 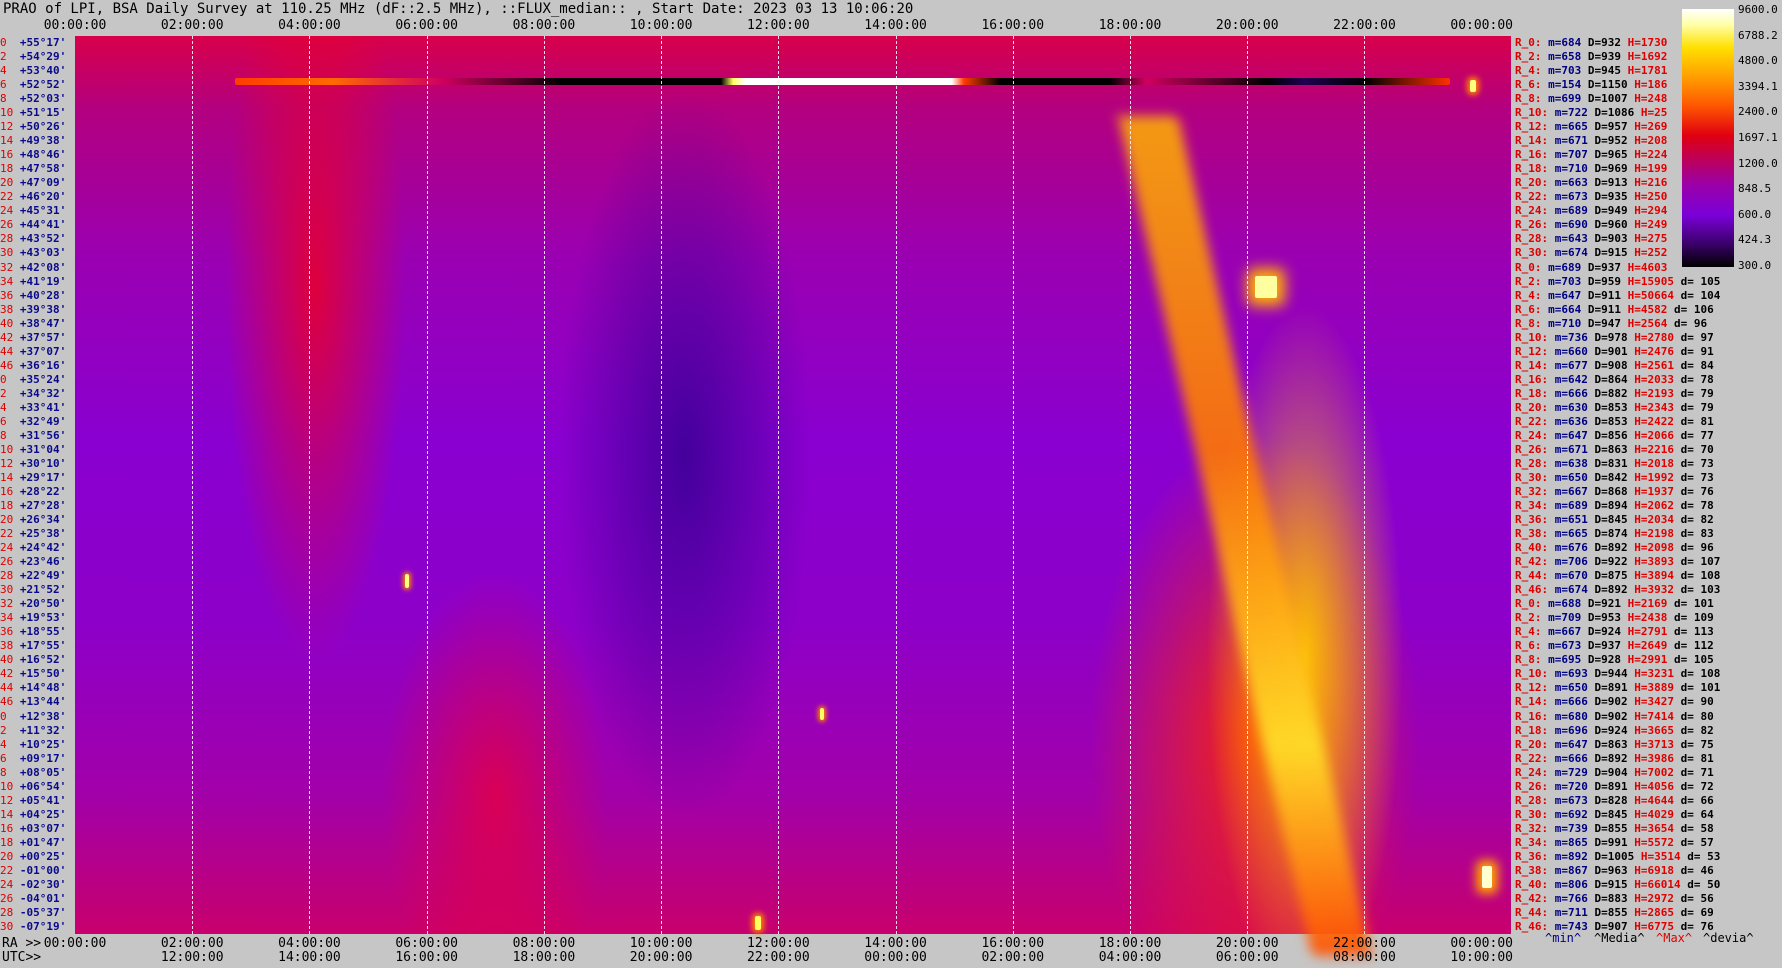 I want to click on legend-max: ^Max^, so click(x=1674, y=938).